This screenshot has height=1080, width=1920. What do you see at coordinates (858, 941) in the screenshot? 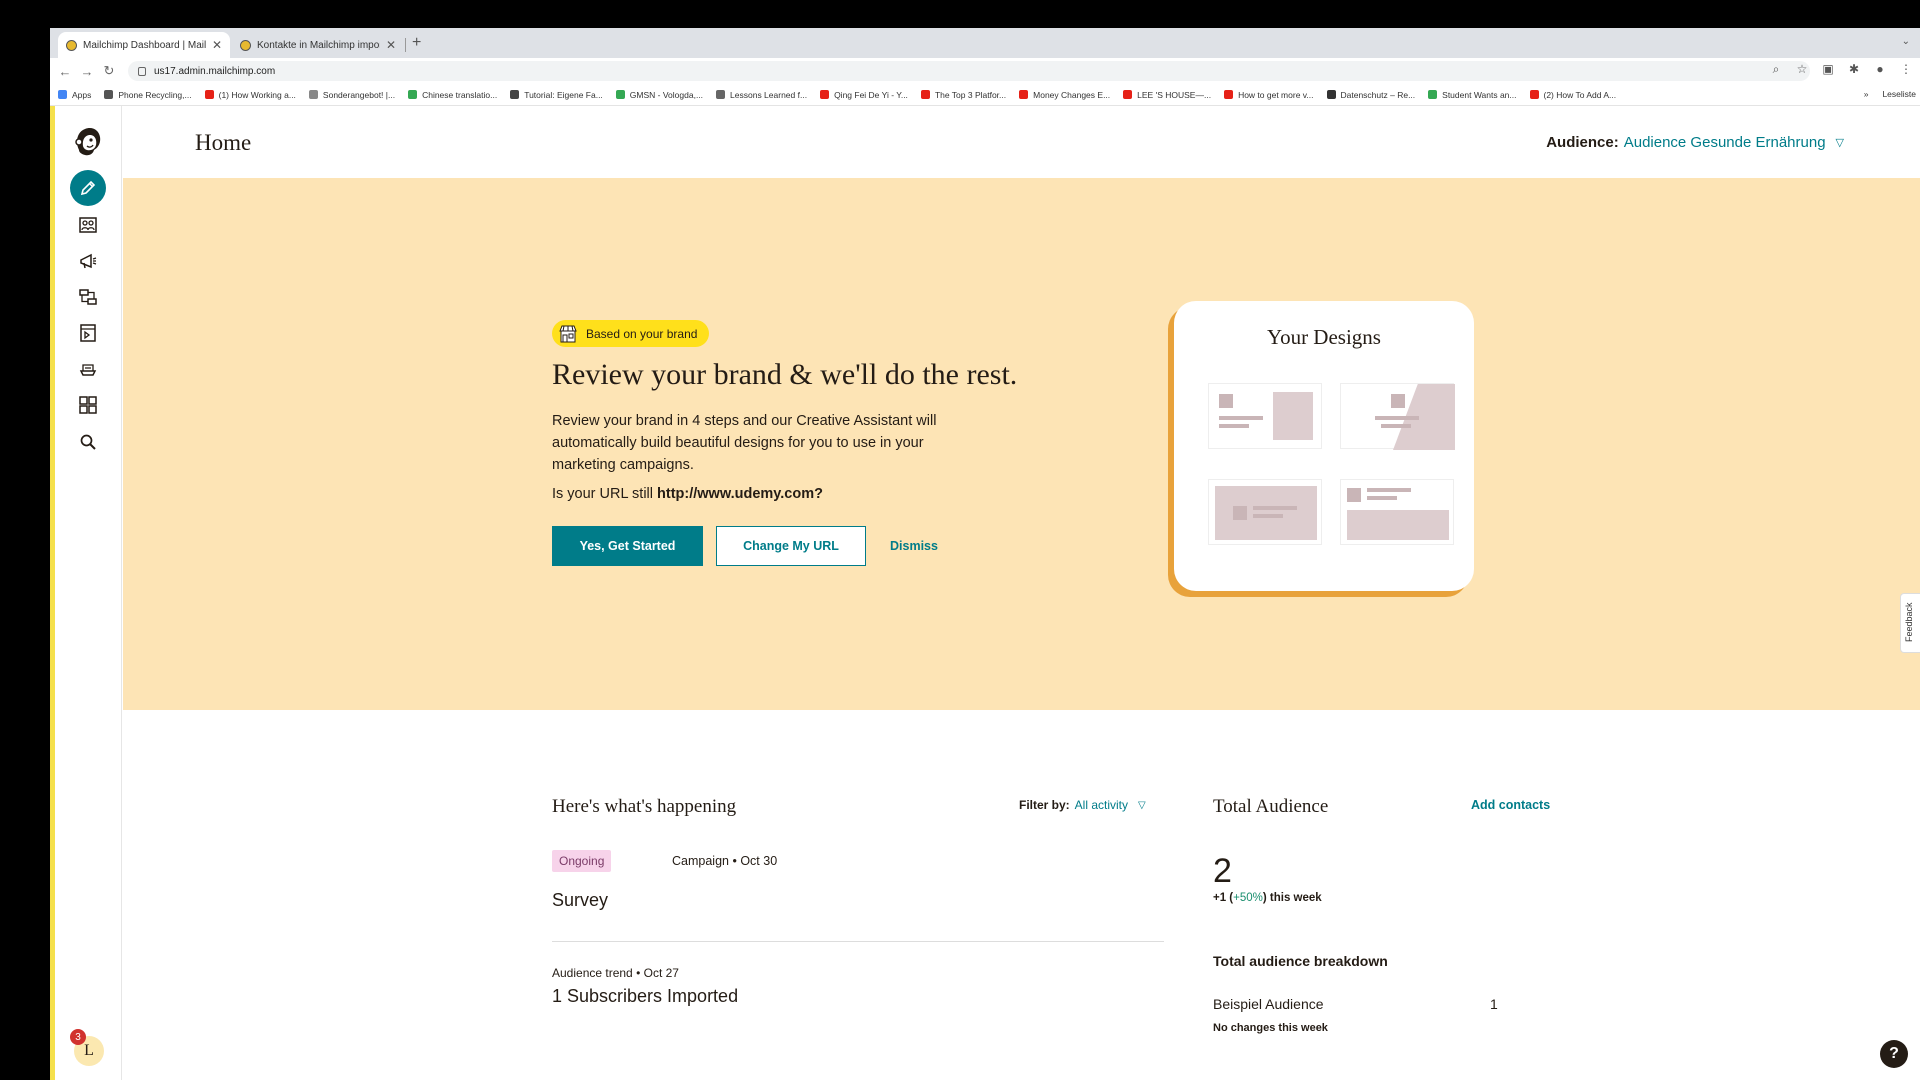
I see `divider` at bounding box center [858, 941].